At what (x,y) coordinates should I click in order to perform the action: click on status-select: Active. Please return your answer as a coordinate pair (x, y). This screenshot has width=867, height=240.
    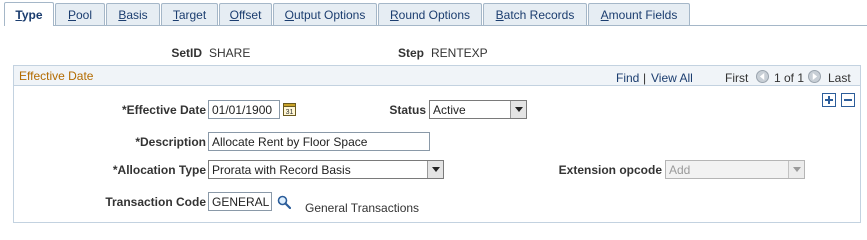
    Looking at the image, I should click on (478, 109).